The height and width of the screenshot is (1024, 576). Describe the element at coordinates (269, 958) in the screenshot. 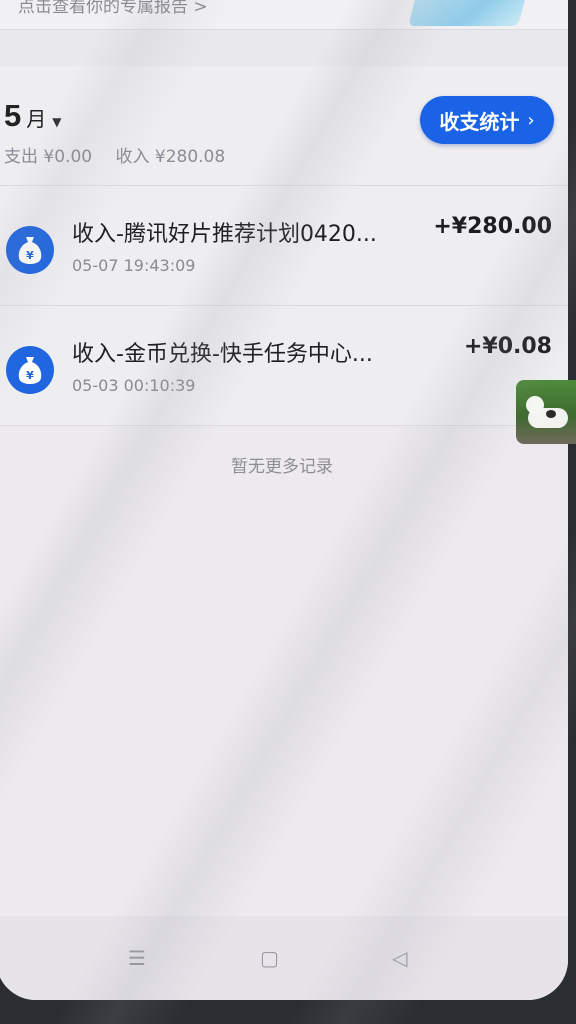

I see `home-icon: ▢` at that location.